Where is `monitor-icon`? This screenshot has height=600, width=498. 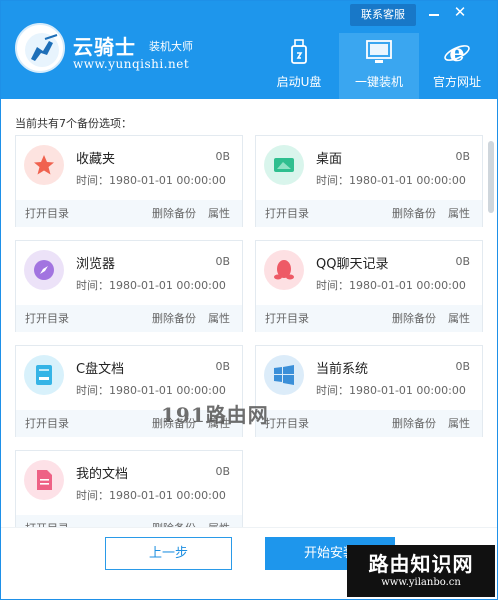
monitor-icon is located at coordinates (379, 51).